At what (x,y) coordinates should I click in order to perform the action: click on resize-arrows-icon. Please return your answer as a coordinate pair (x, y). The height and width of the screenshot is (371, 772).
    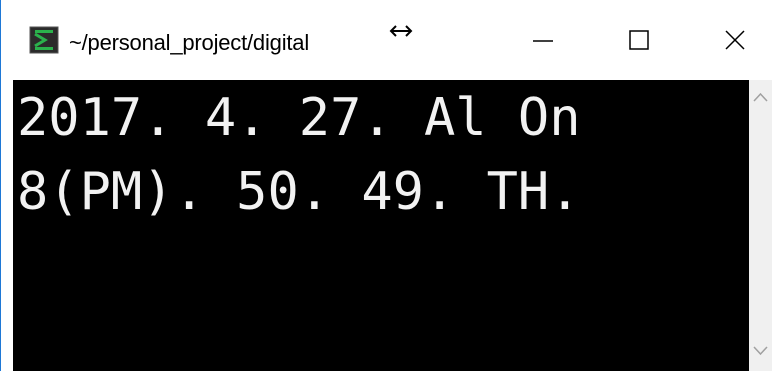
    Looking at the image, I should click on (401, 31).